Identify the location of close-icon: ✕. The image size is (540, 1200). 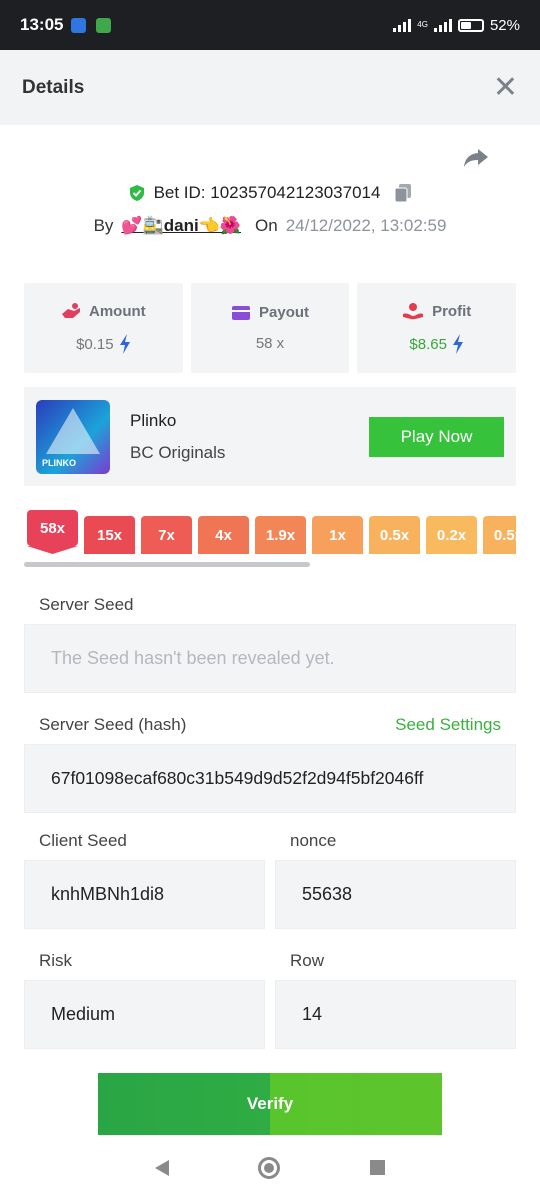
(505, 87).